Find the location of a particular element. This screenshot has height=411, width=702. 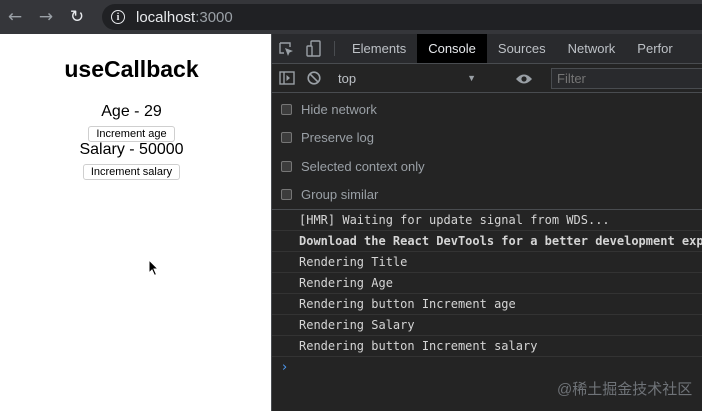

tab-performance: Perfor is located at coordinates (654, 48).